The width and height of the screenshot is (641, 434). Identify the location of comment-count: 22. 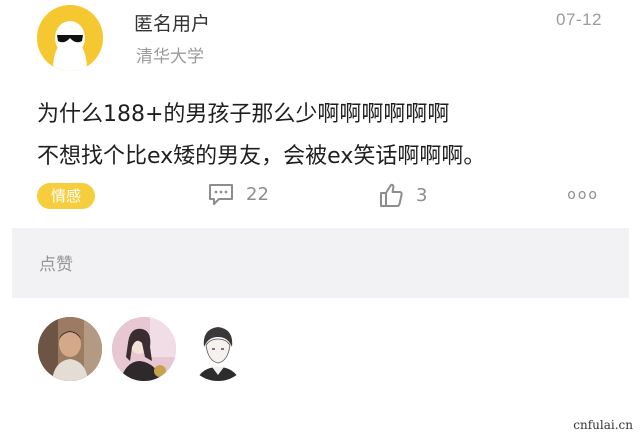
(257, 194).